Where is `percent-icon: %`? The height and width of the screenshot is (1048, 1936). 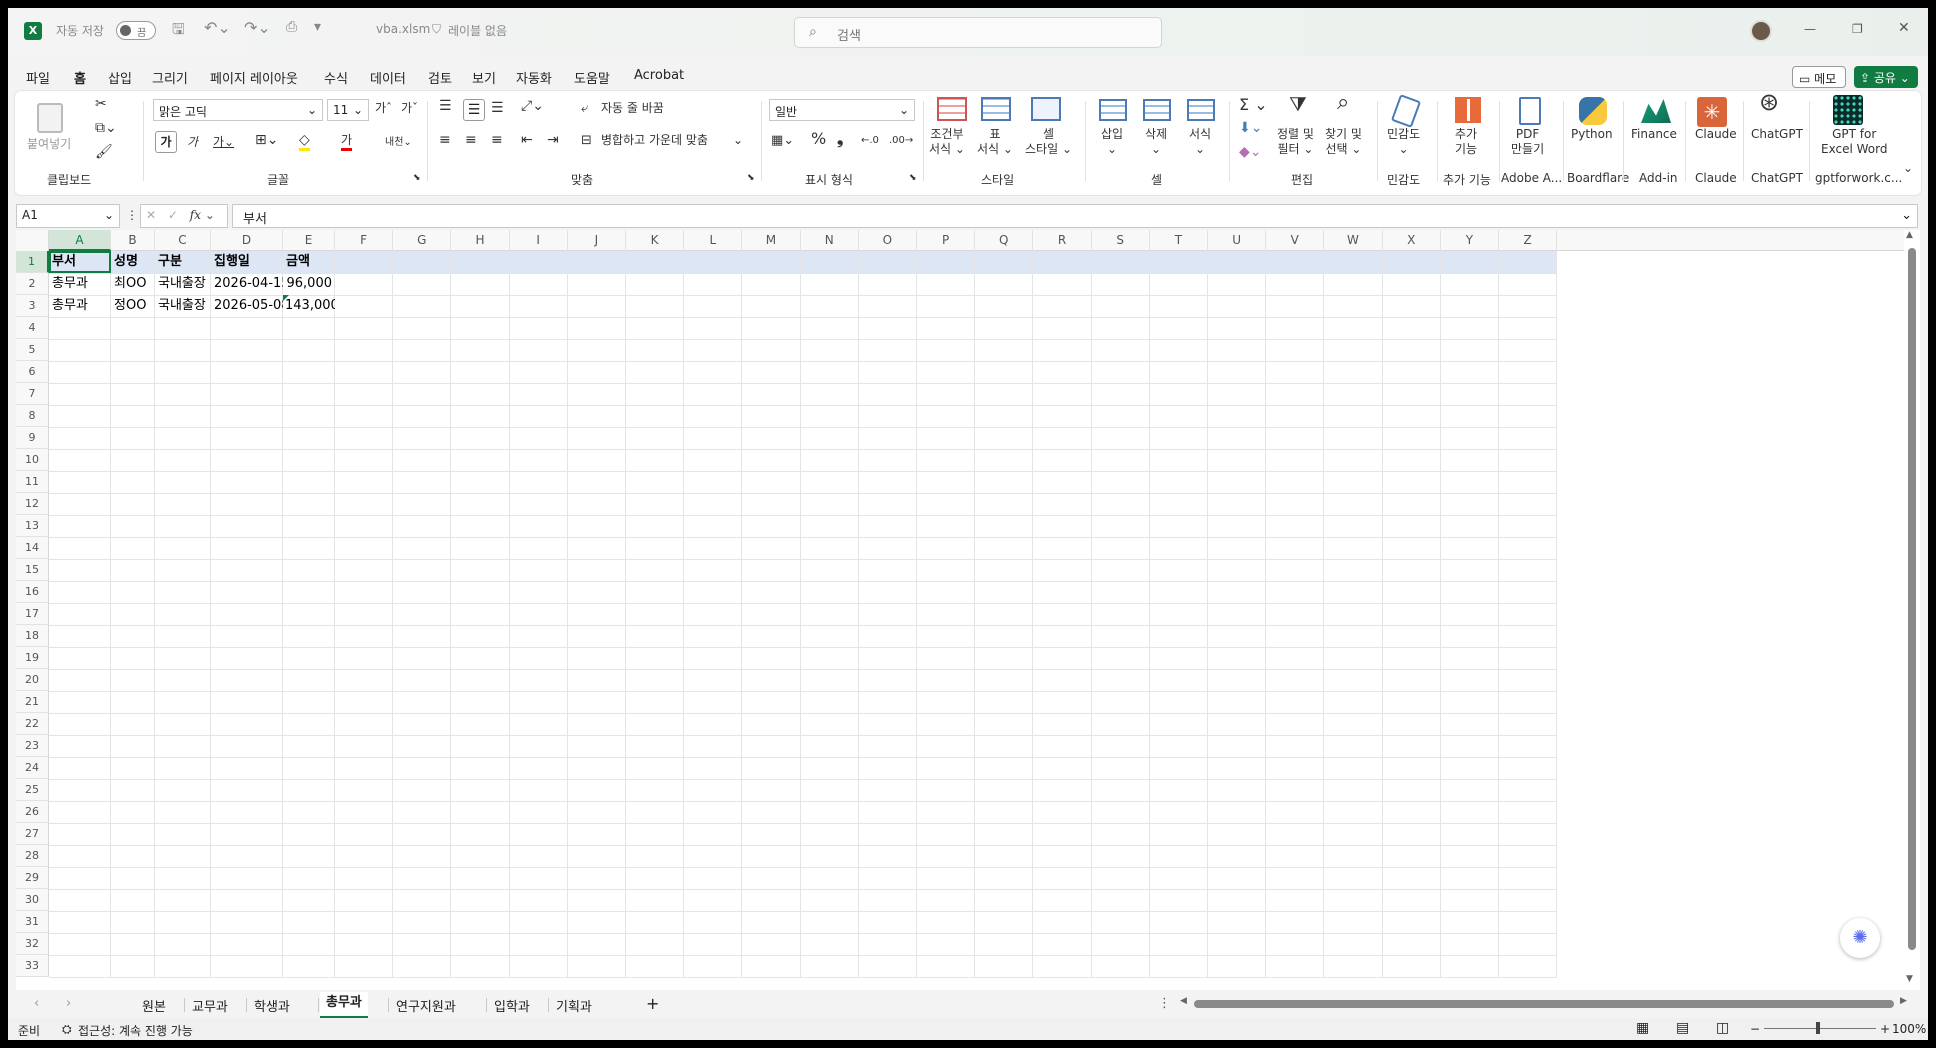 percent-icon: % is located at coordinates (818, 139).